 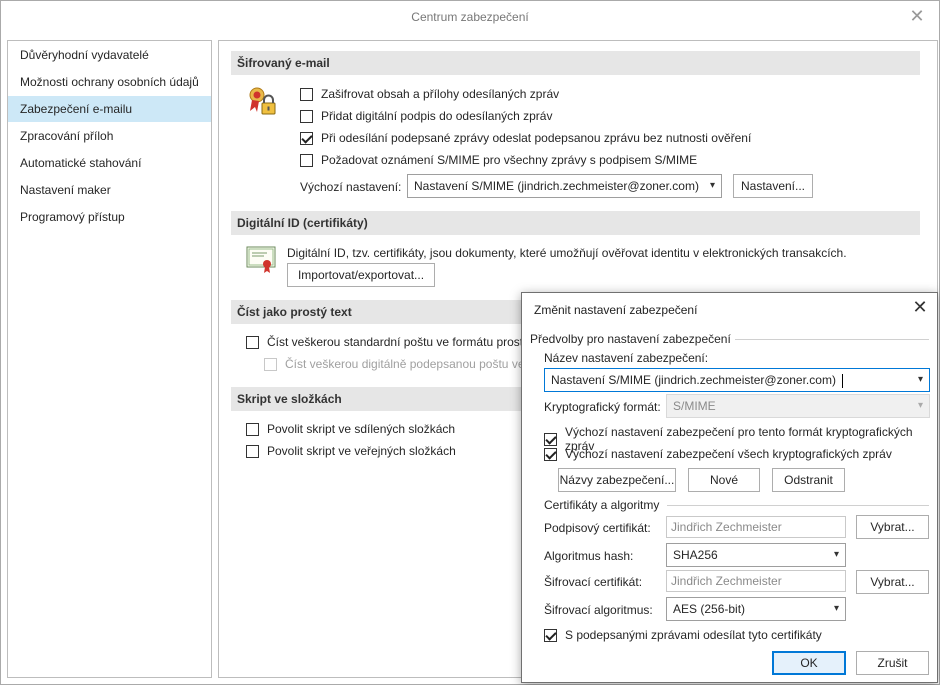 I want to click on signing-cert-field: Jindřich Zechmeister, so click(x=756, y=527).